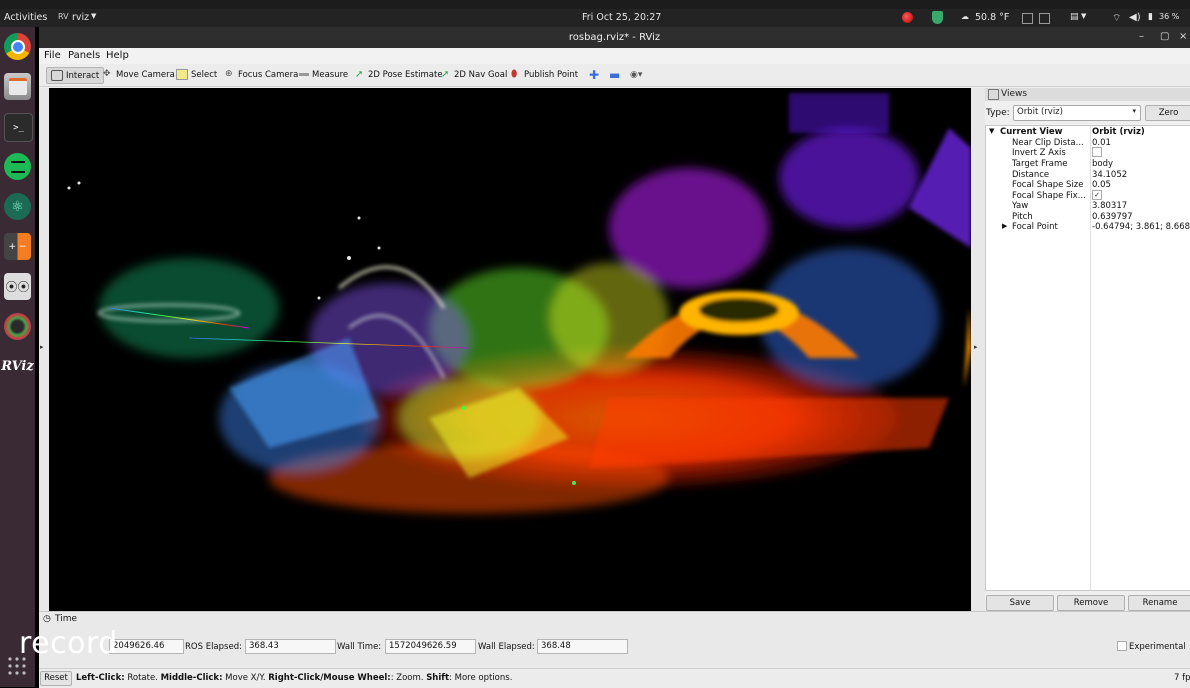 The width and height of the screenshot is (1190, 688). I want to click on clipboard-icon: ▤, so click(1074, 17).